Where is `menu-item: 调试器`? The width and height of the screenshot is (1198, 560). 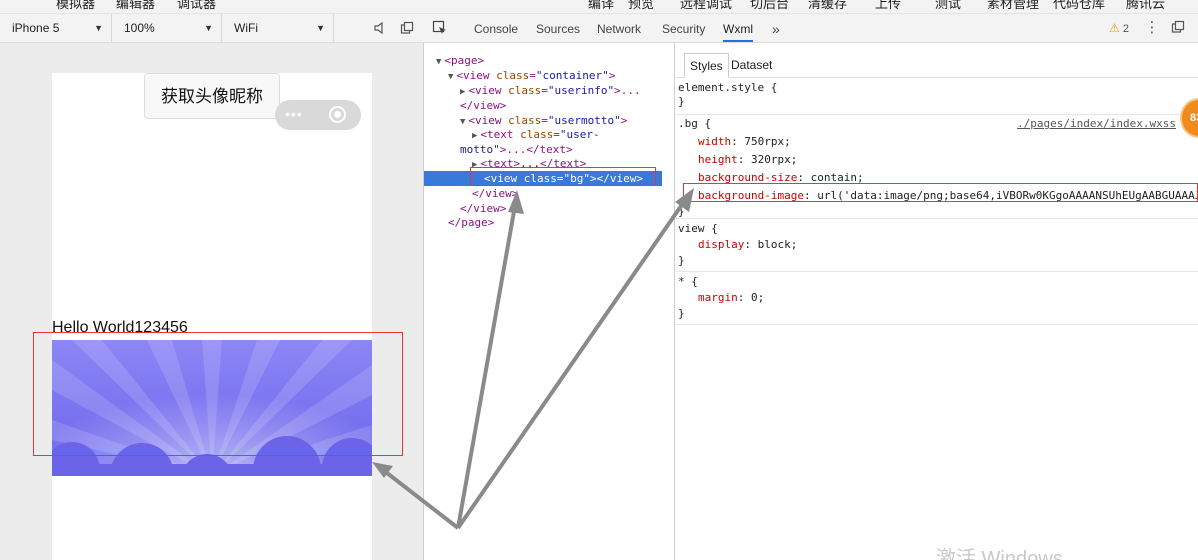 menu-item: 调试器 is located at coordinates (196, 6).